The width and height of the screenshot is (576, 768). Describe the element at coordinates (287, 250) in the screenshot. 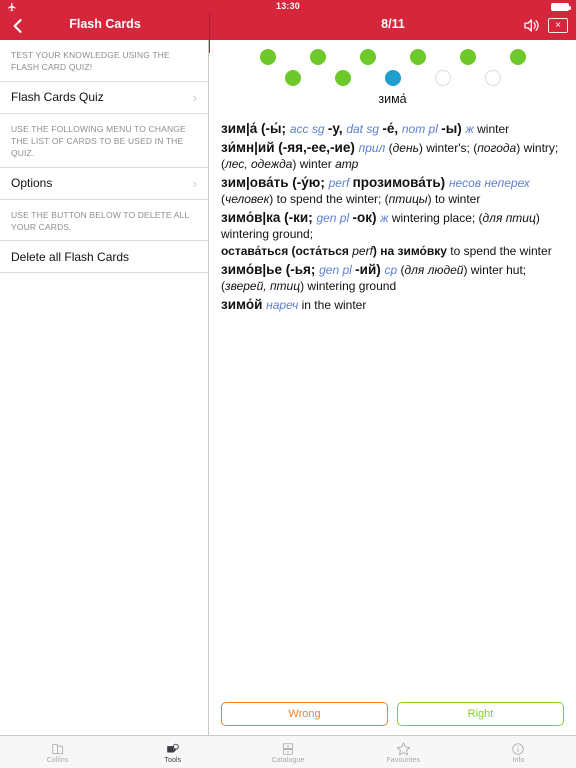

I see `entry-span-b: остава́ться (оста́ться` at that location.